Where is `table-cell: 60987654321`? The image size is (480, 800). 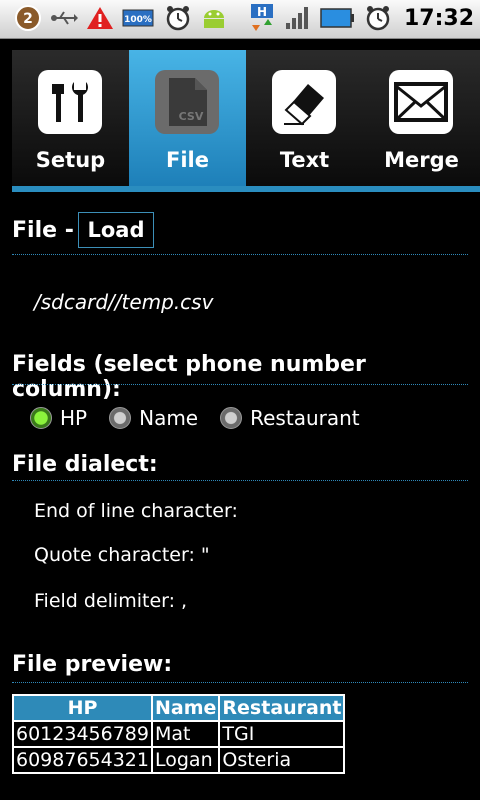 table-cell: 60987654321 is located at coordinates (82, 760).